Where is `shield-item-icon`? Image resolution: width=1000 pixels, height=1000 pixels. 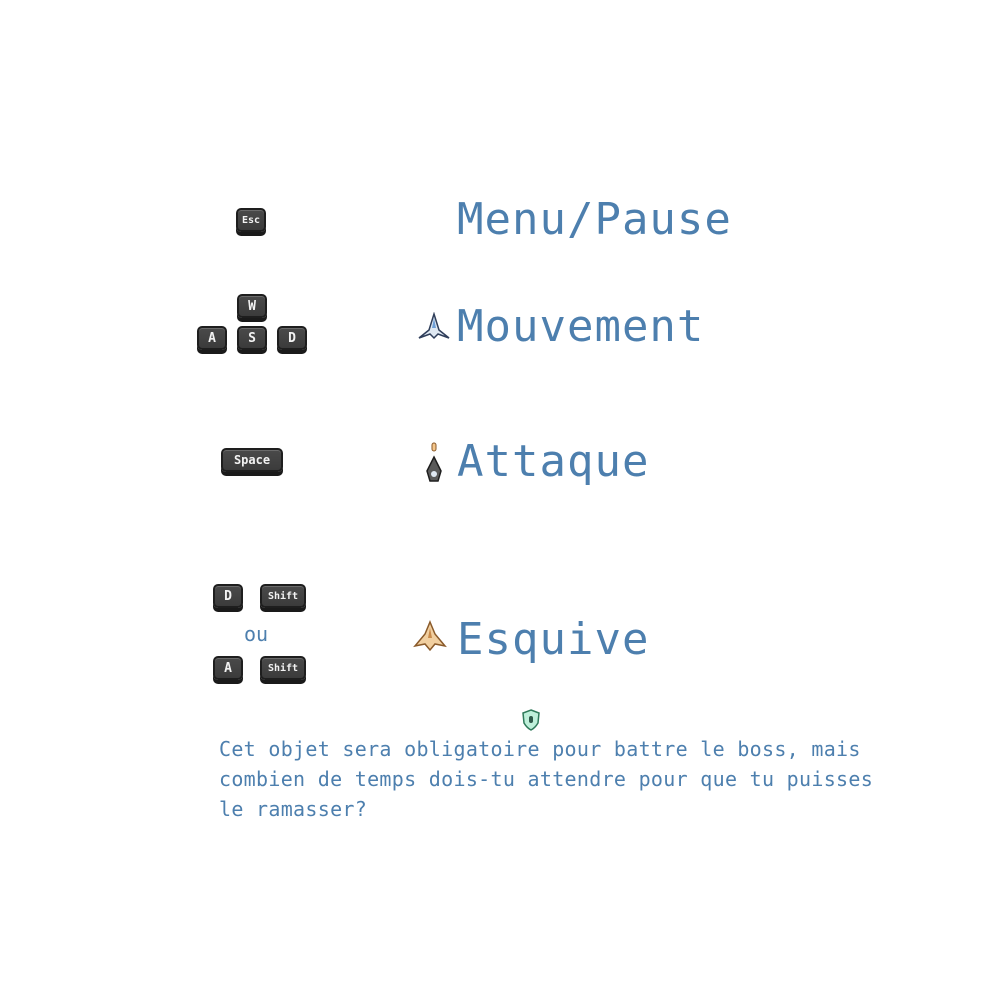
shield-item-icon is located at coordinates (531, 720).